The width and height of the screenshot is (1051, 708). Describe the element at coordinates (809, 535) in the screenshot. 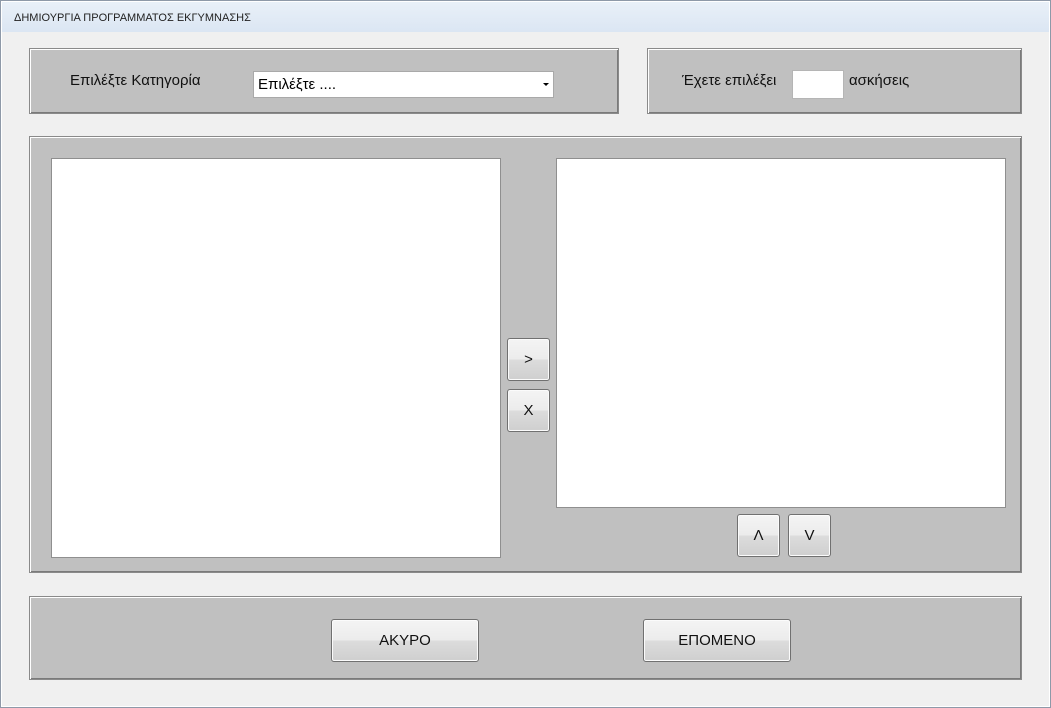

I see `move-down-button: V` at that location.